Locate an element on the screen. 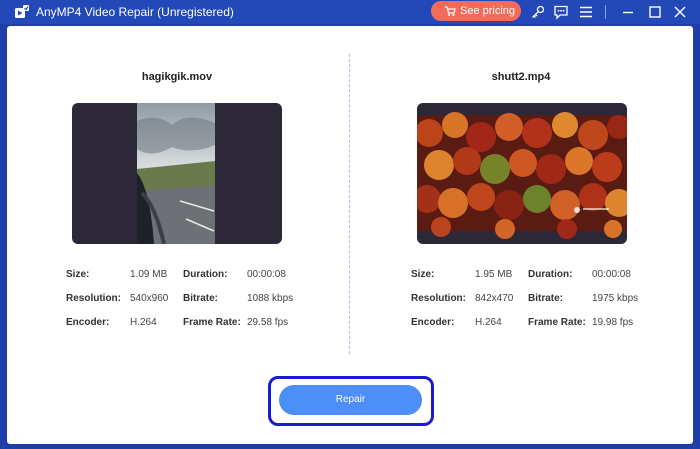 Image resolution: width=700 pixels, height=449 pixels. right-video-preview is located at coordinates (522, 173).